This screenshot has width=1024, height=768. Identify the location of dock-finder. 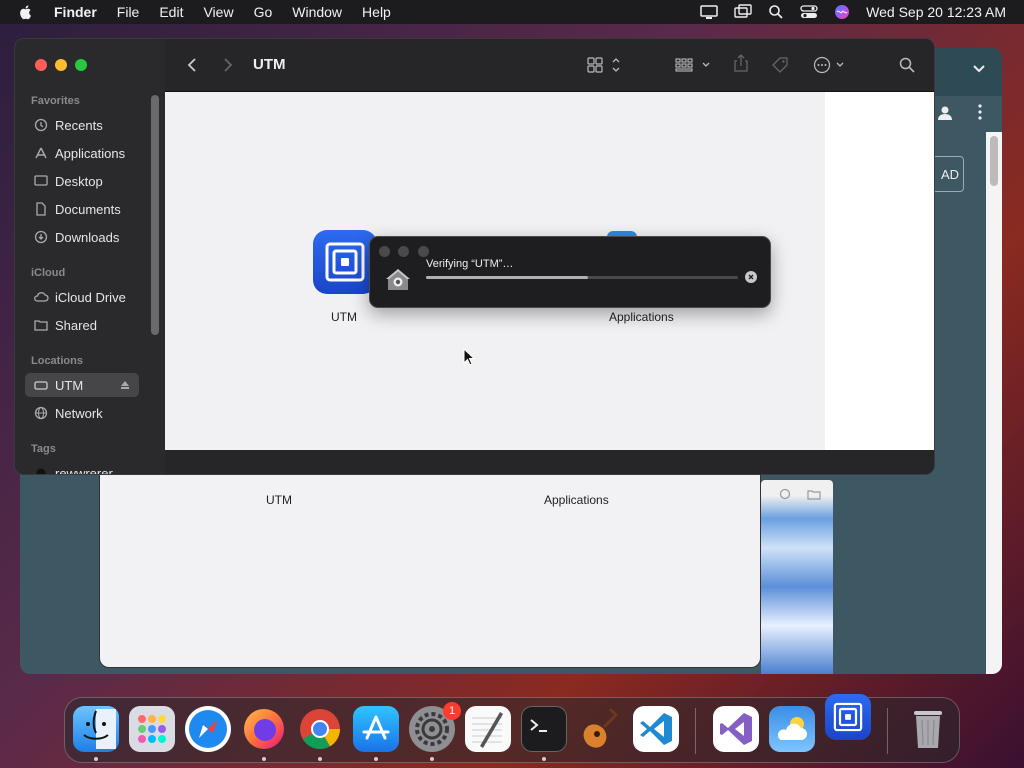
(96, 729).